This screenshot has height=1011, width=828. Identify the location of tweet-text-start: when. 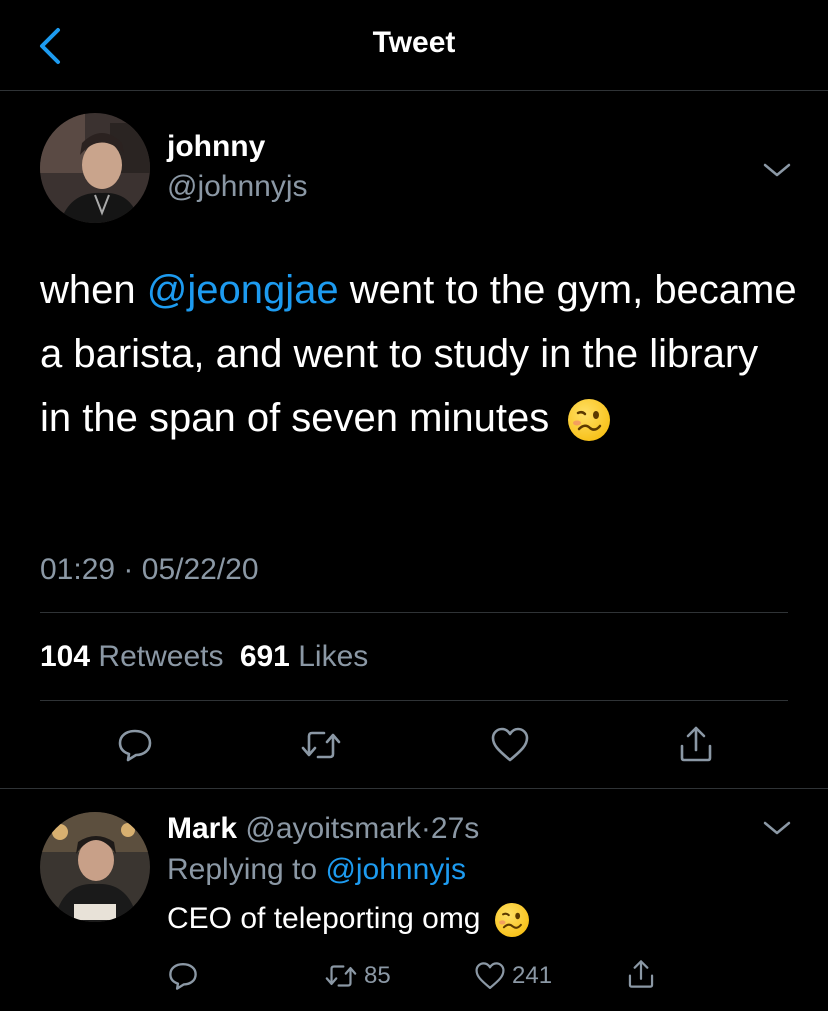
(93, 290).